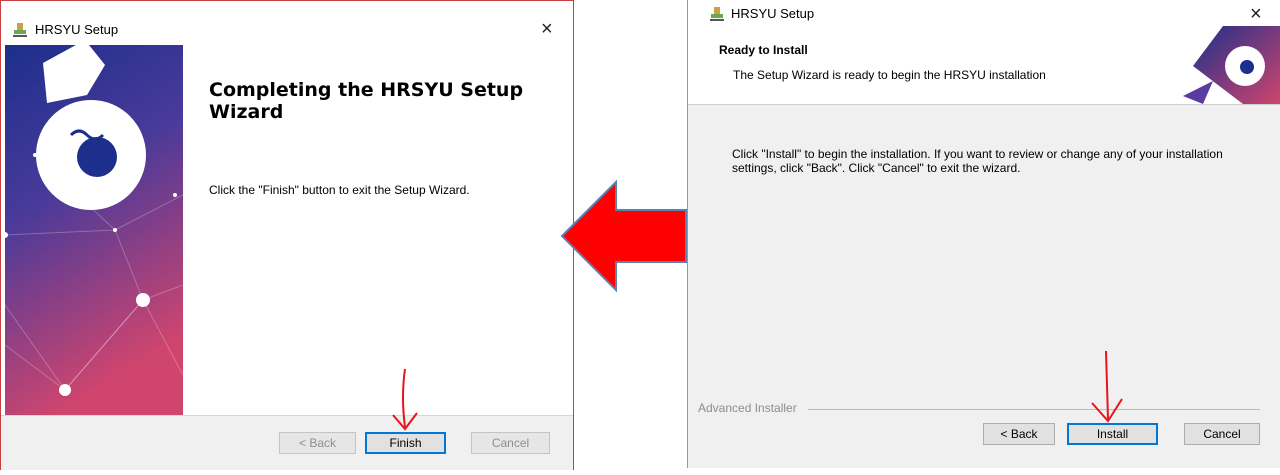  I want to click on header-title: Ready to Install, so click(763, 50).